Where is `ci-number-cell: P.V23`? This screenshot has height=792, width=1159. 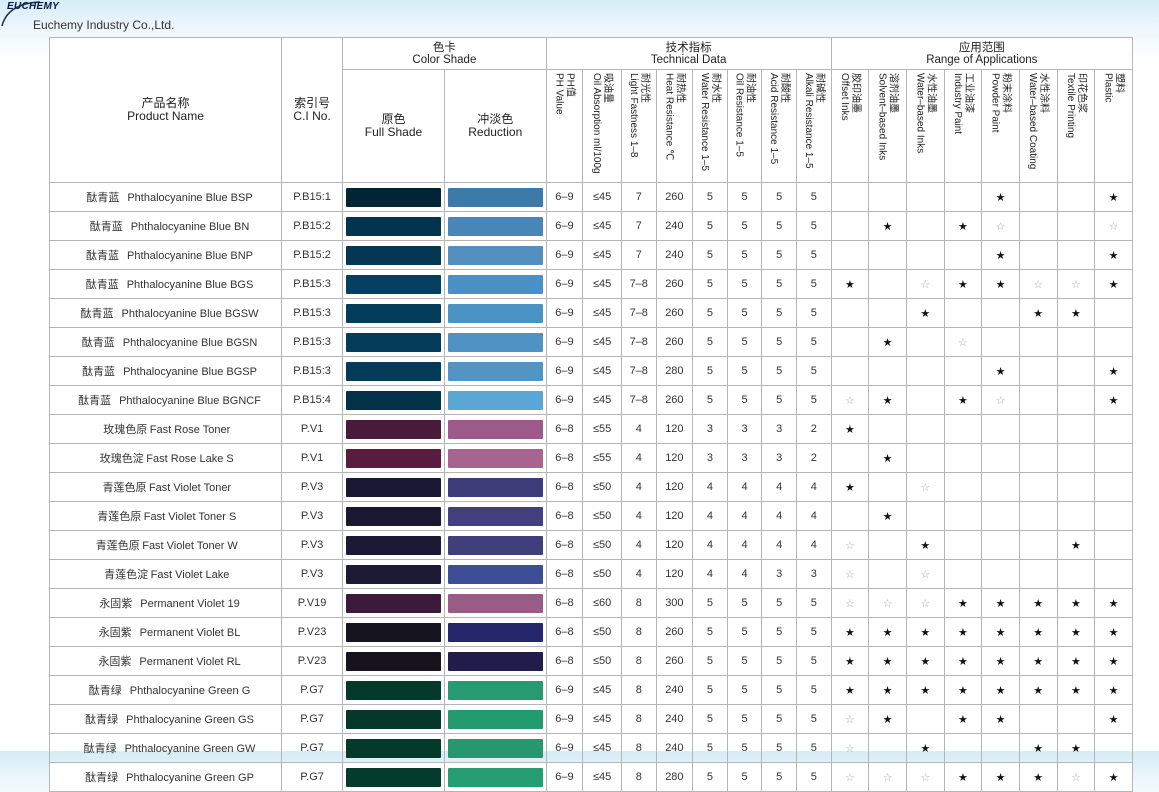
ci-number-cell: P.V23 is located at coordinates (312, 661).